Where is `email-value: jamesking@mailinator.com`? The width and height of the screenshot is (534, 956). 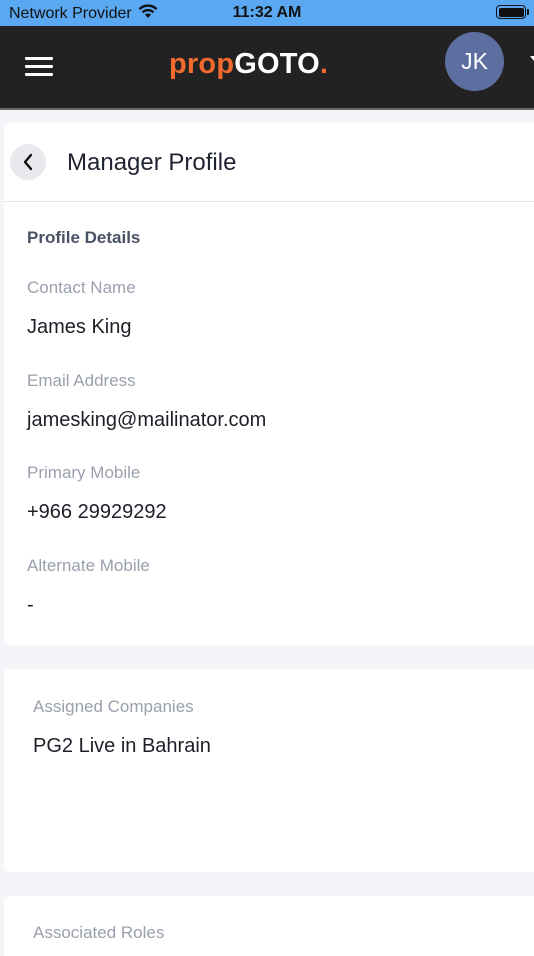 email-value: jamesking@mailinator.com is located at coordinates (147, 420).